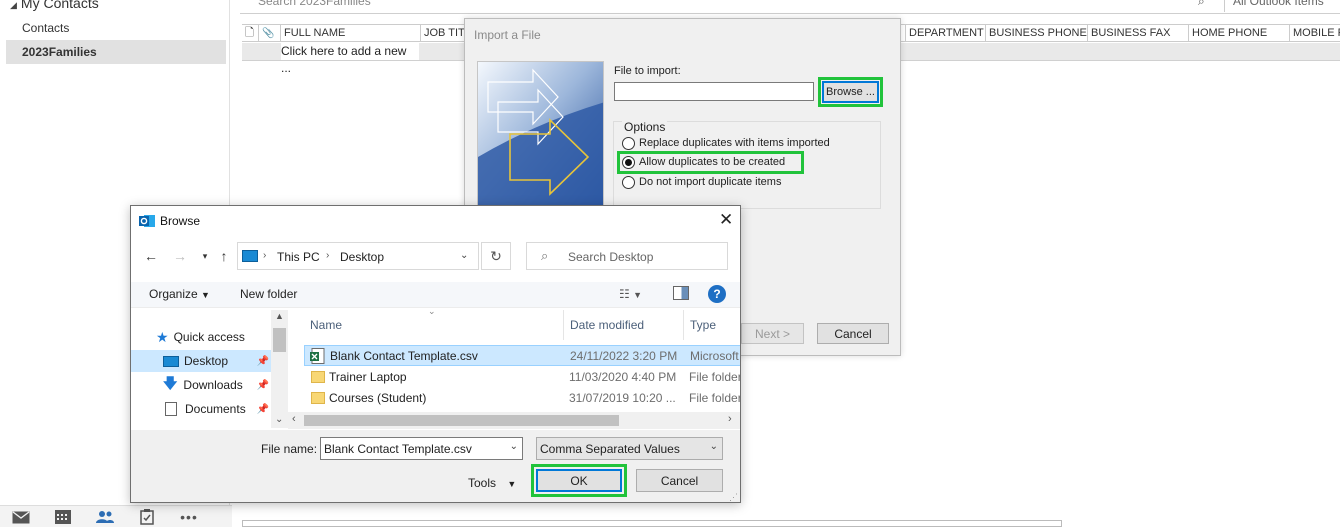  What do you see at coordinates (701, 182) in the screenshot?
I see `option-do-not-import: Do not import duplicate items` at bounding box center [701, 182].